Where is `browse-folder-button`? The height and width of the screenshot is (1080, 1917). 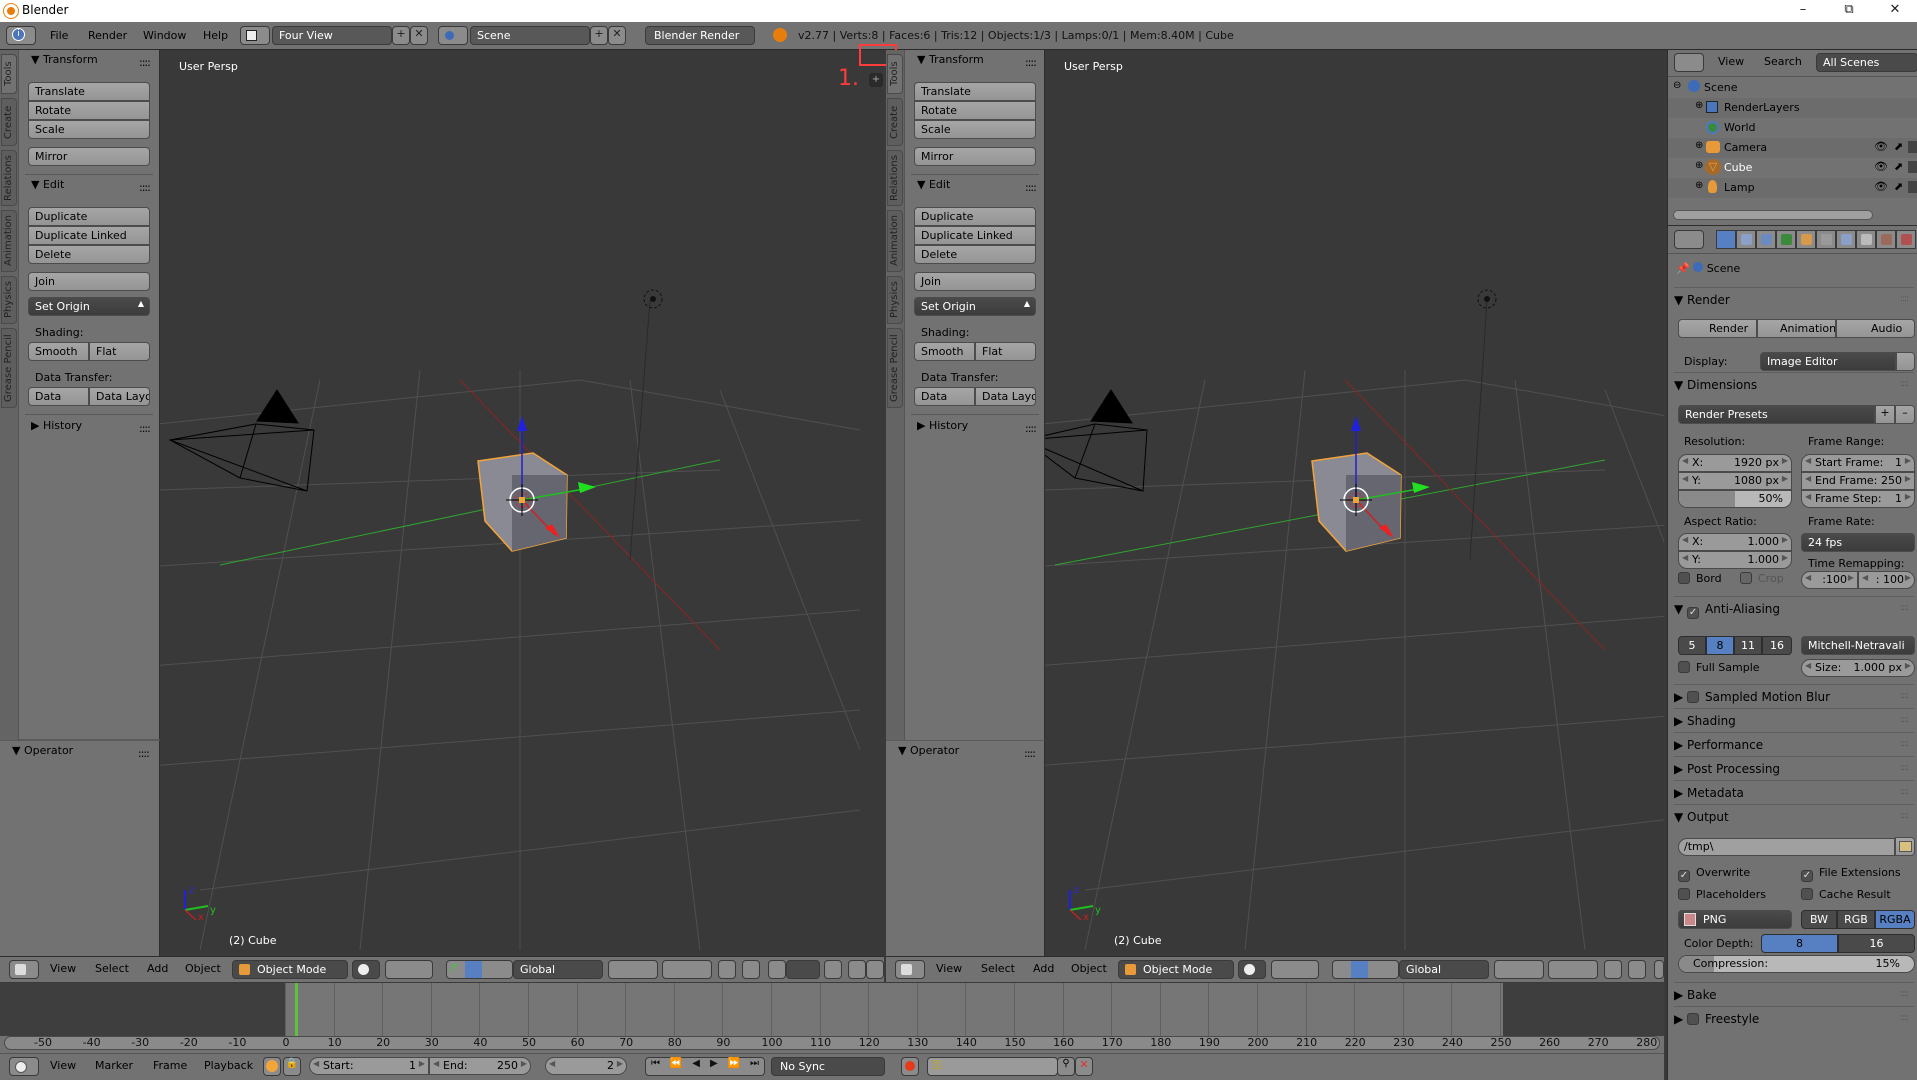
browse-folder-button is located at coordinates (1905, 846).